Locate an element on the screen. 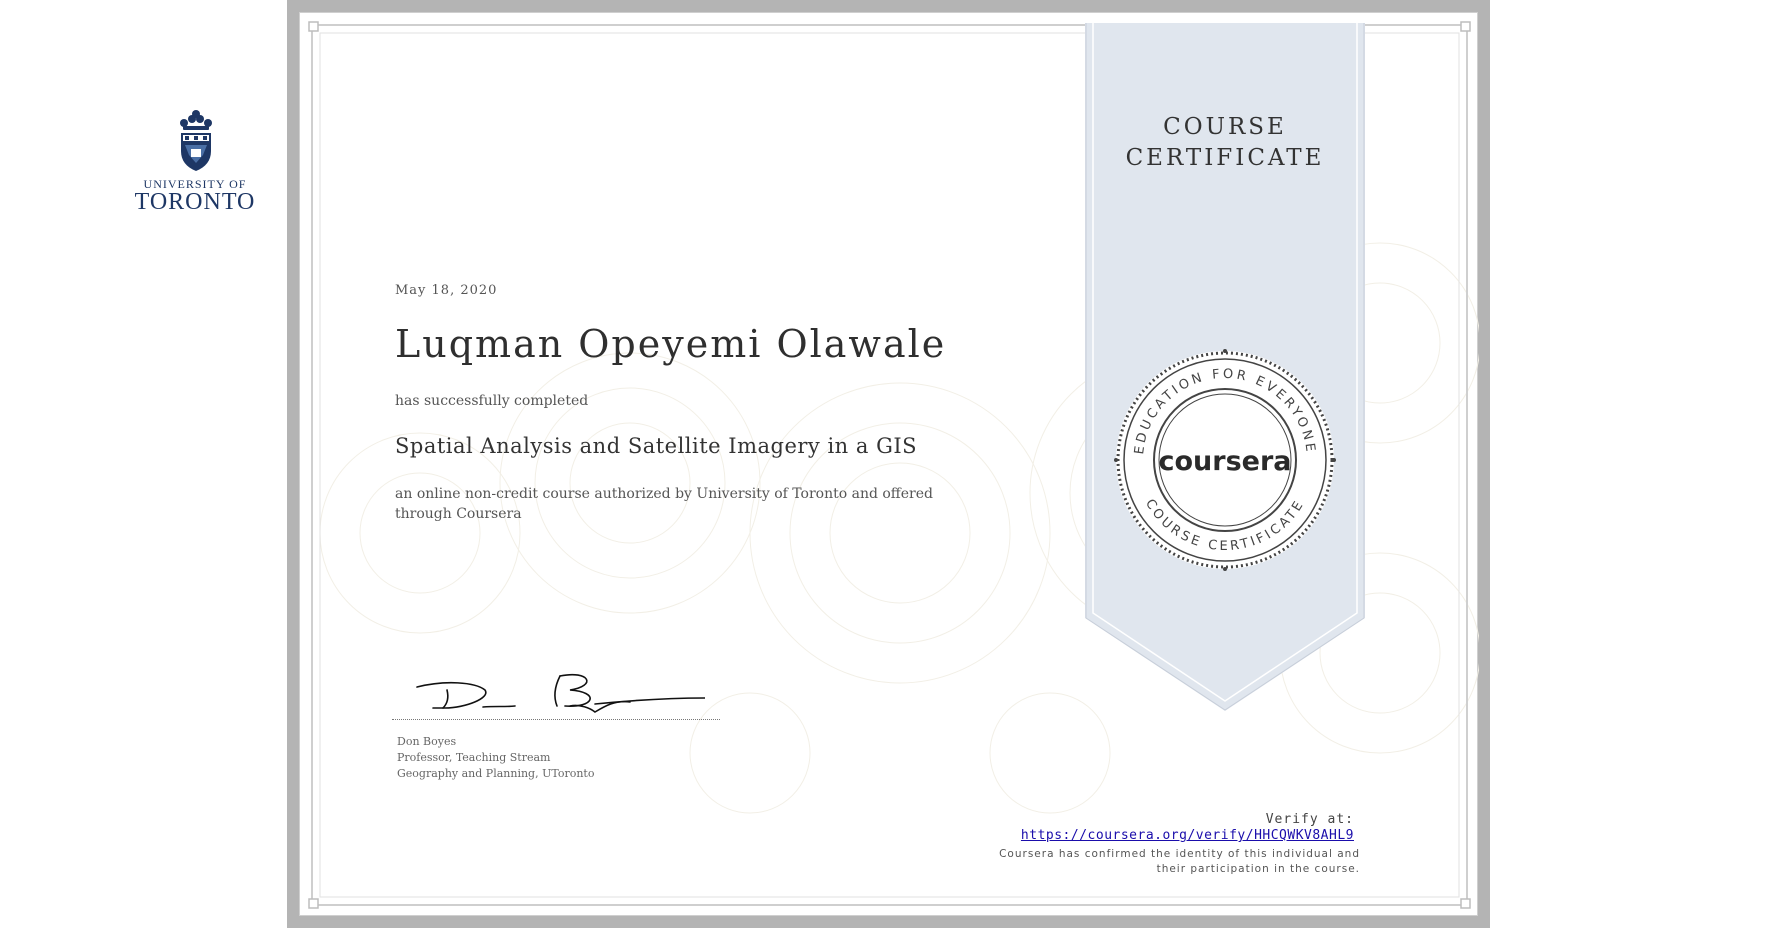 This screenshot has width=1772, height=928. verification-note-line2: their participation in the course. is located at coordinates (1258, 869).